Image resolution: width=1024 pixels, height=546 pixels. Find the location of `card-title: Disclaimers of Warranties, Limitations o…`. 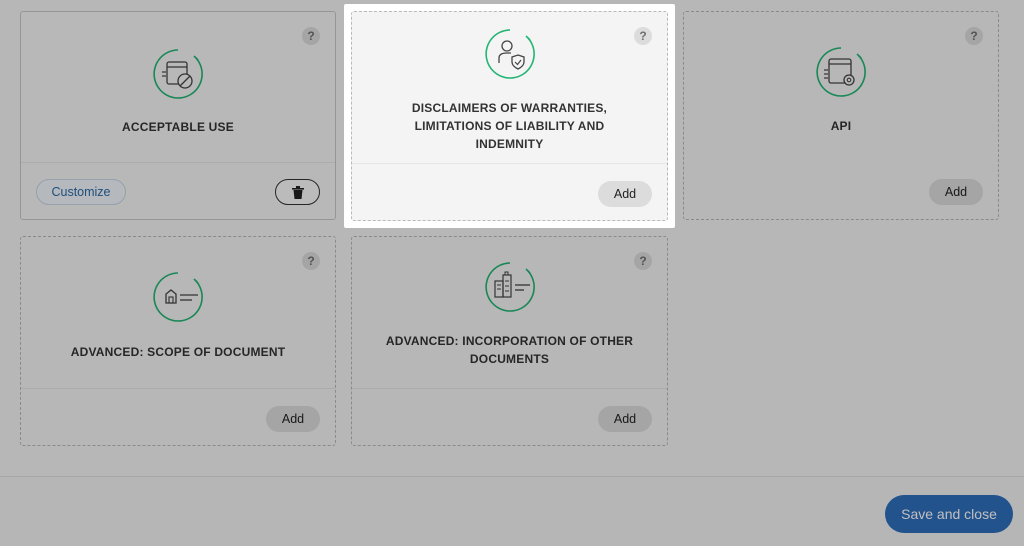

card-title: Disclaimers of Warranties, Limitations o… is located at coordinates (509, 126).